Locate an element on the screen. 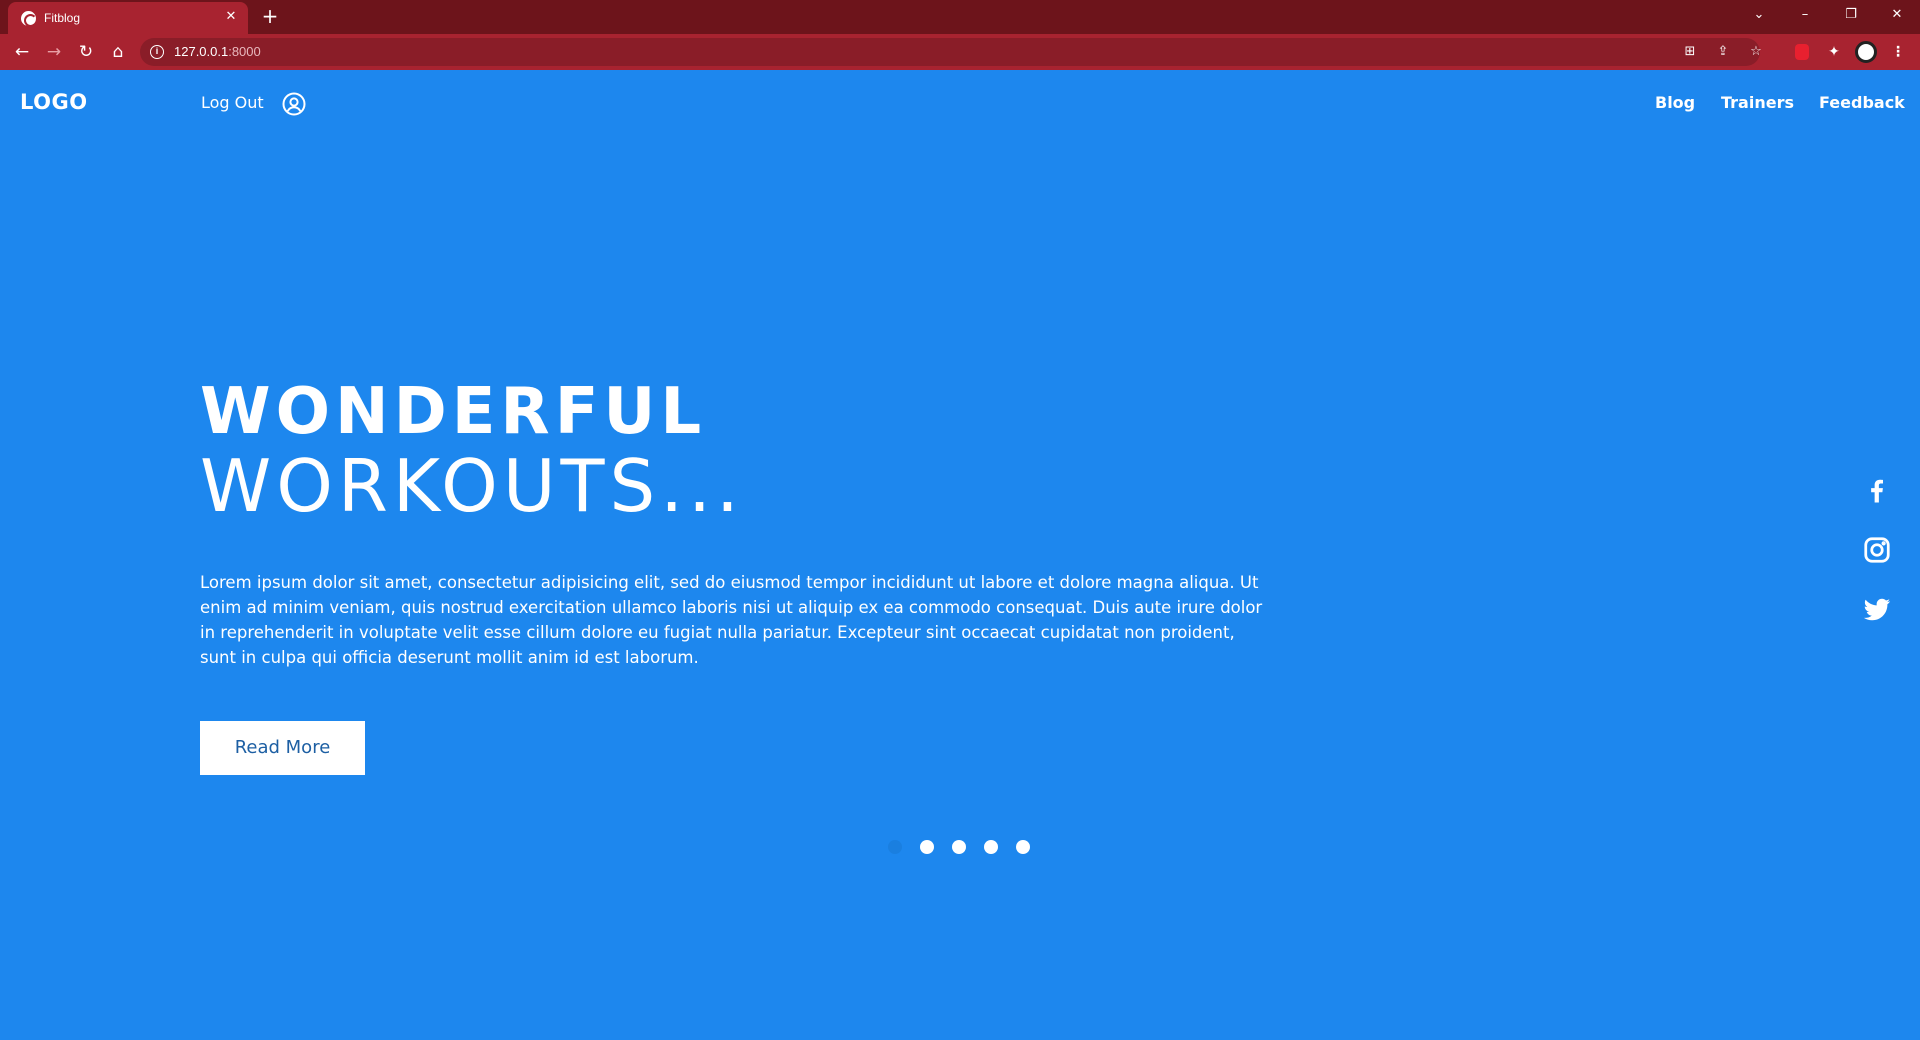 This screenshot has height=1040, width=1920. browser-toolbar: ← → ↻ ⌂ i 127.0.0.1:8000 ⊞ ⇪ ☆ ✦ ⋮ is located at coordinates (960, 52).